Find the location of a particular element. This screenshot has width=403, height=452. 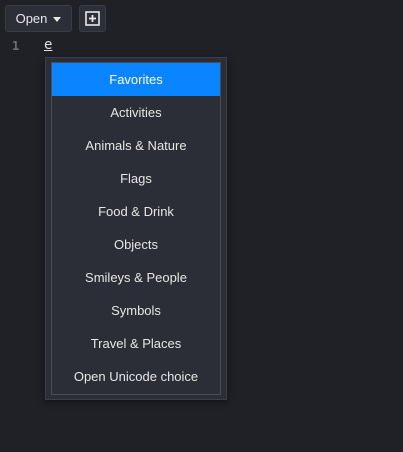

menu-item-open-unicode-choice: Open Unicode choice is located at coordinates (136, 376).